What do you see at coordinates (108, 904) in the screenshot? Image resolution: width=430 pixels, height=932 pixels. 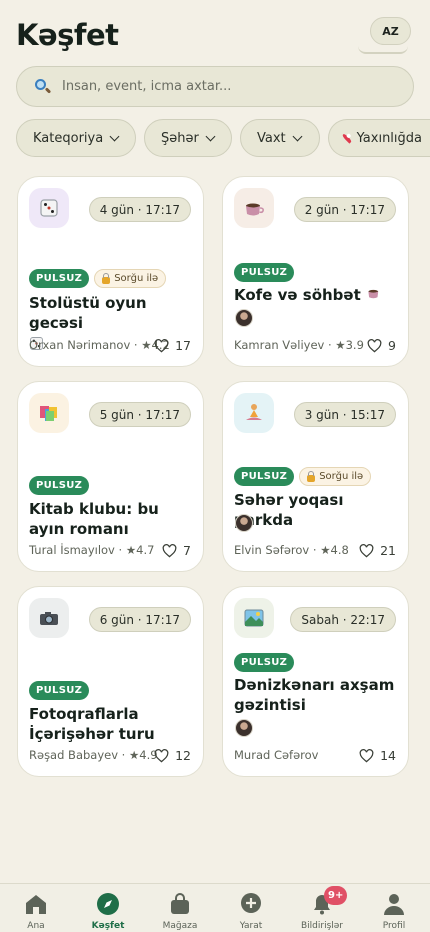 I see `compass-icon` at bounding box center [108, 904].